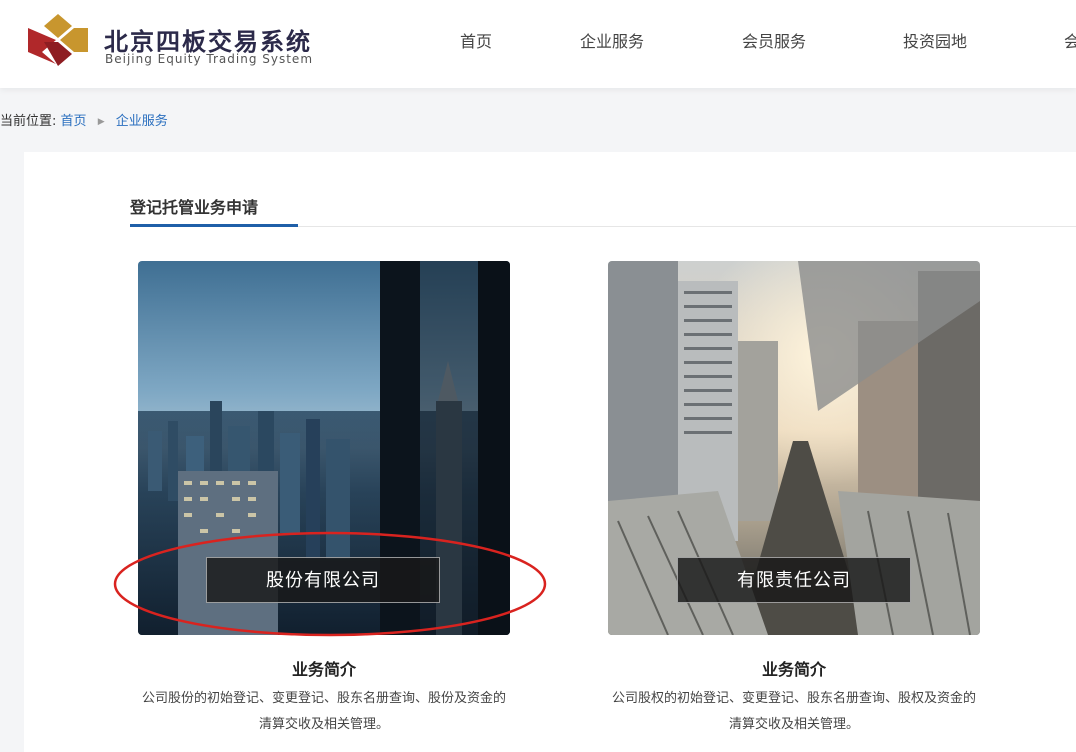  I want to click on section-title: 登记托管业务申请, so click(194, 206).